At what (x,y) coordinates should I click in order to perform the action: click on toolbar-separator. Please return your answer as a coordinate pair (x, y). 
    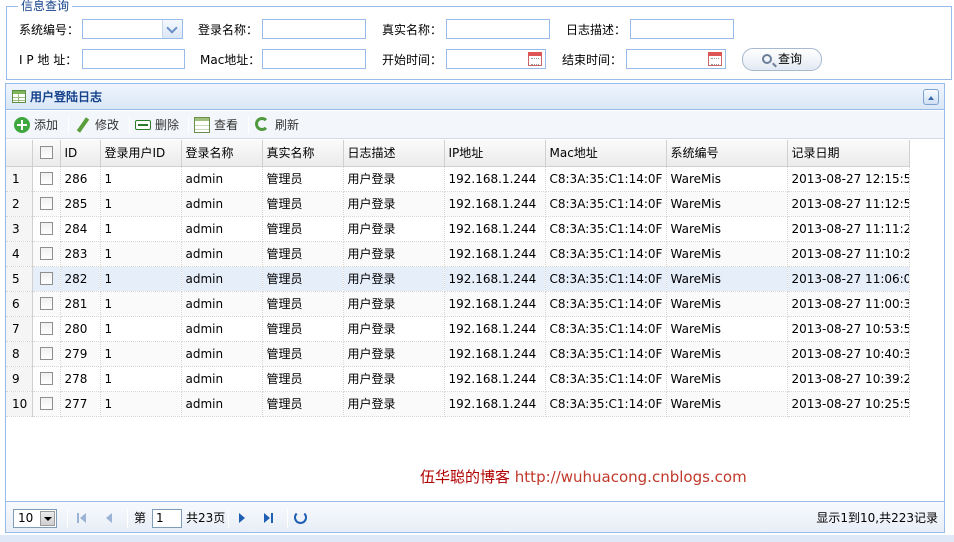
    Looking at the image, I should click on (129, 125).